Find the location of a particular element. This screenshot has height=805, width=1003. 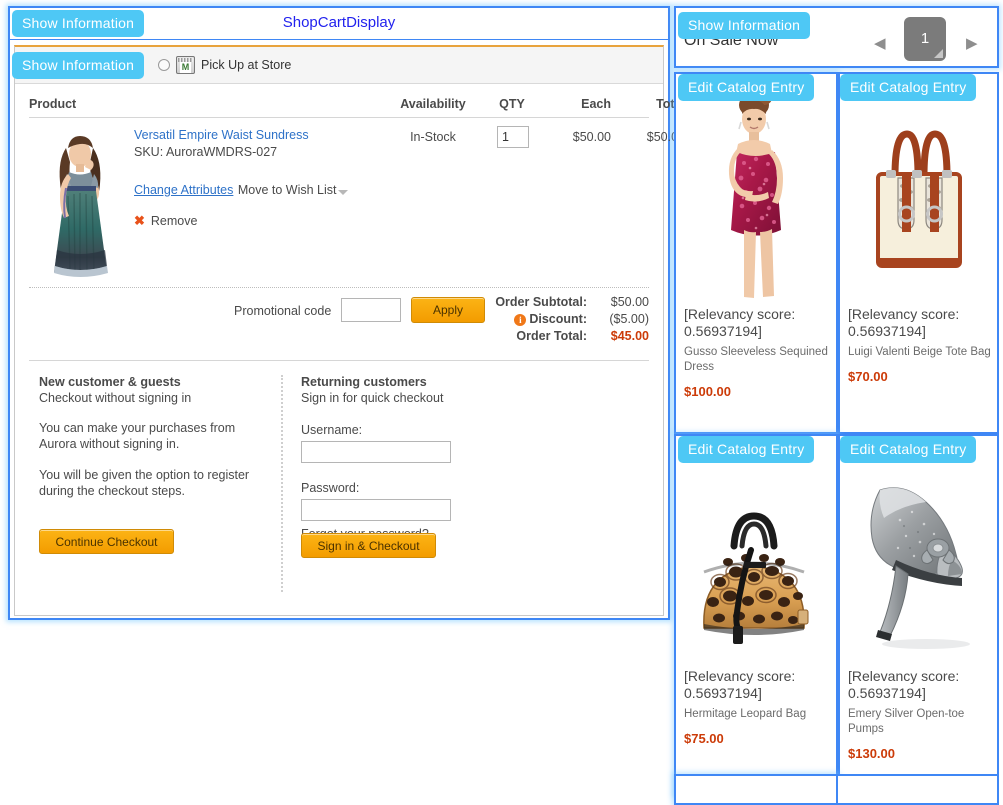

discount-value: ($5.00) is located at coordinates (629, 319).